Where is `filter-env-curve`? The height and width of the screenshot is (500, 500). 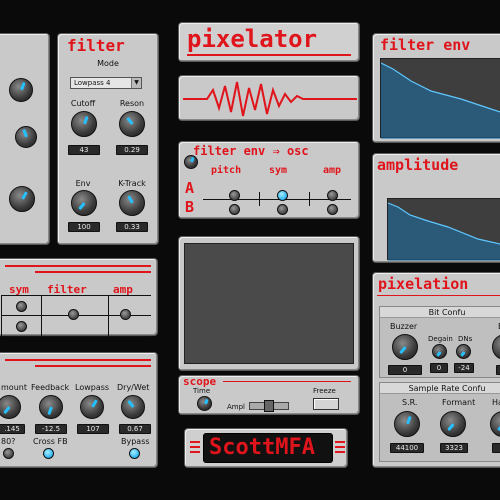 filter-env-curve is located at coordinates (440, 100).